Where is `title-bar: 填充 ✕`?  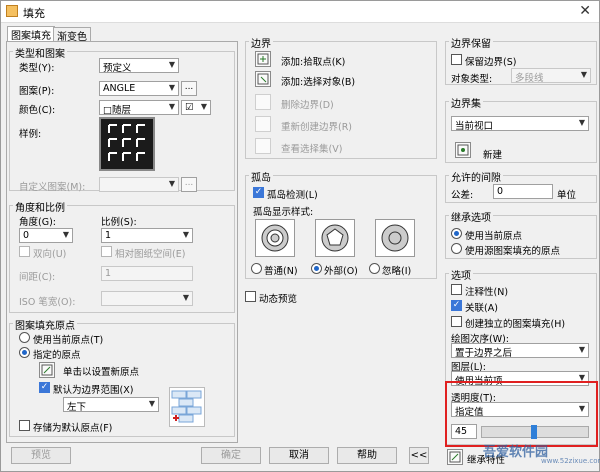 title-bar: 填充 ✕ is located at coordinates (300, 12).